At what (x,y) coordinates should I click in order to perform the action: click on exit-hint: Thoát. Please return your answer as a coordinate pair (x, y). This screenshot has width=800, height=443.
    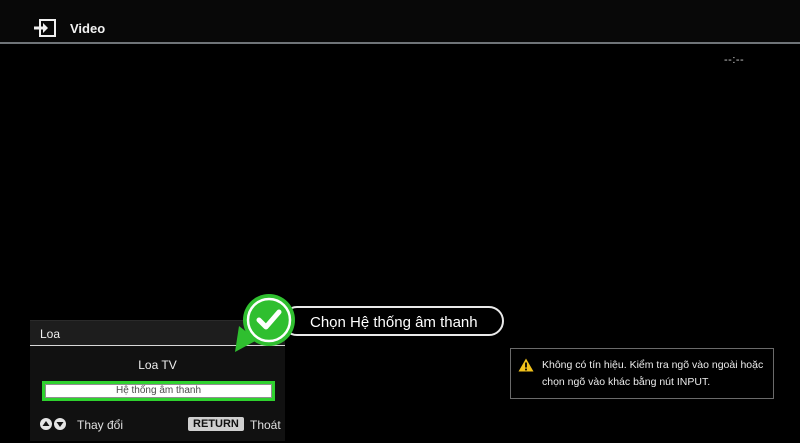
    Looking at the image, I should click on (265, 425).